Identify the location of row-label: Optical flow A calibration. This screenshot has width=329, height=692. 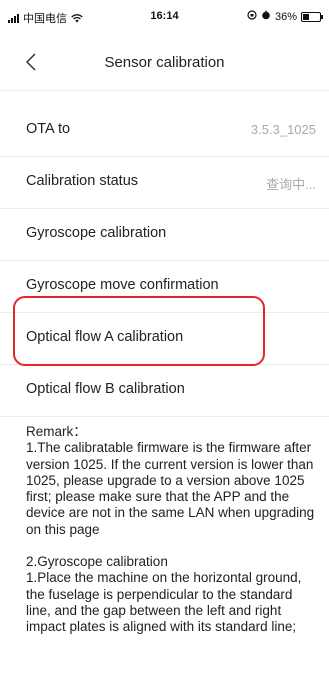
(105, 337).